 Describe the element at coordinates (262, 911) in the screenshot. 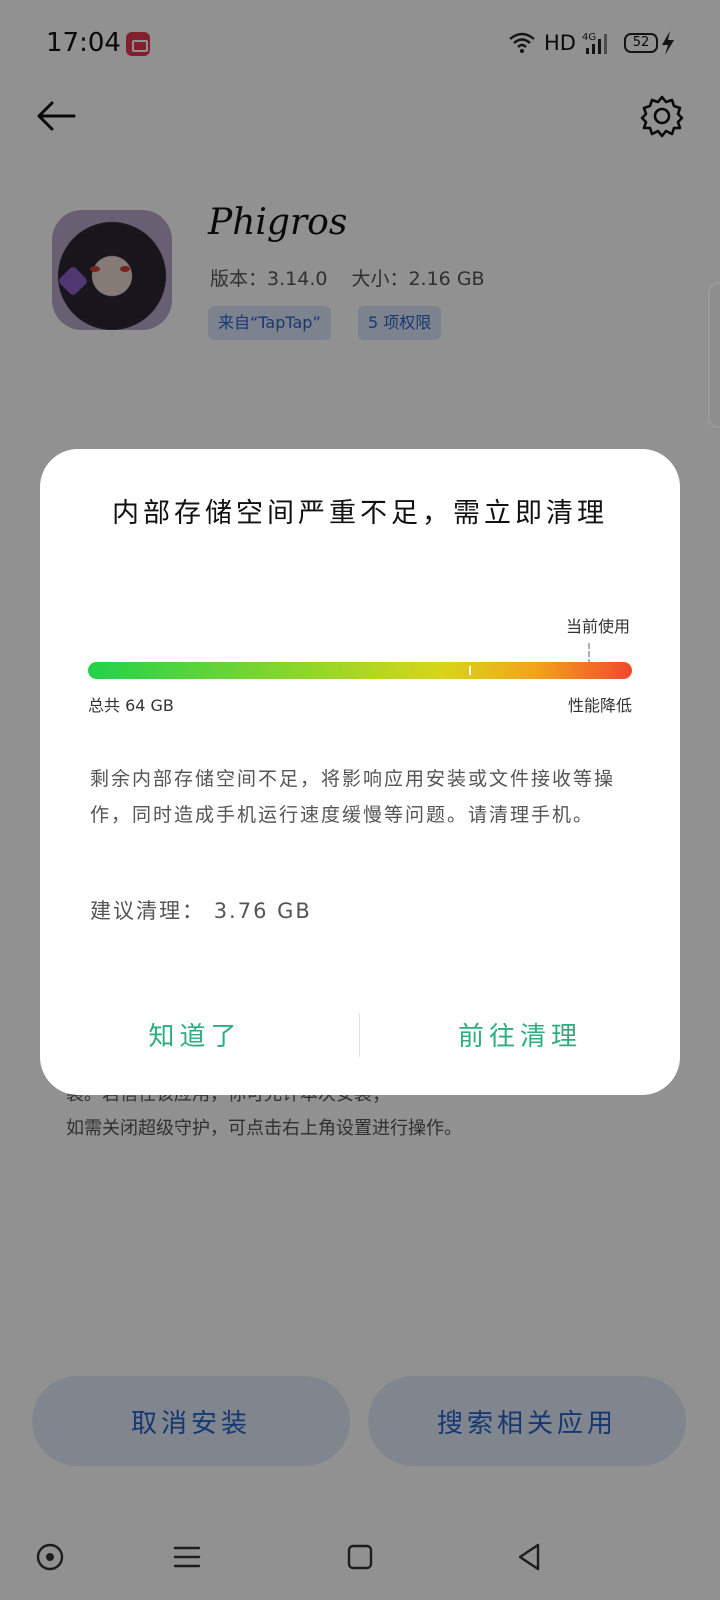

I see `suggest-value: 3.76 GB` at that location.